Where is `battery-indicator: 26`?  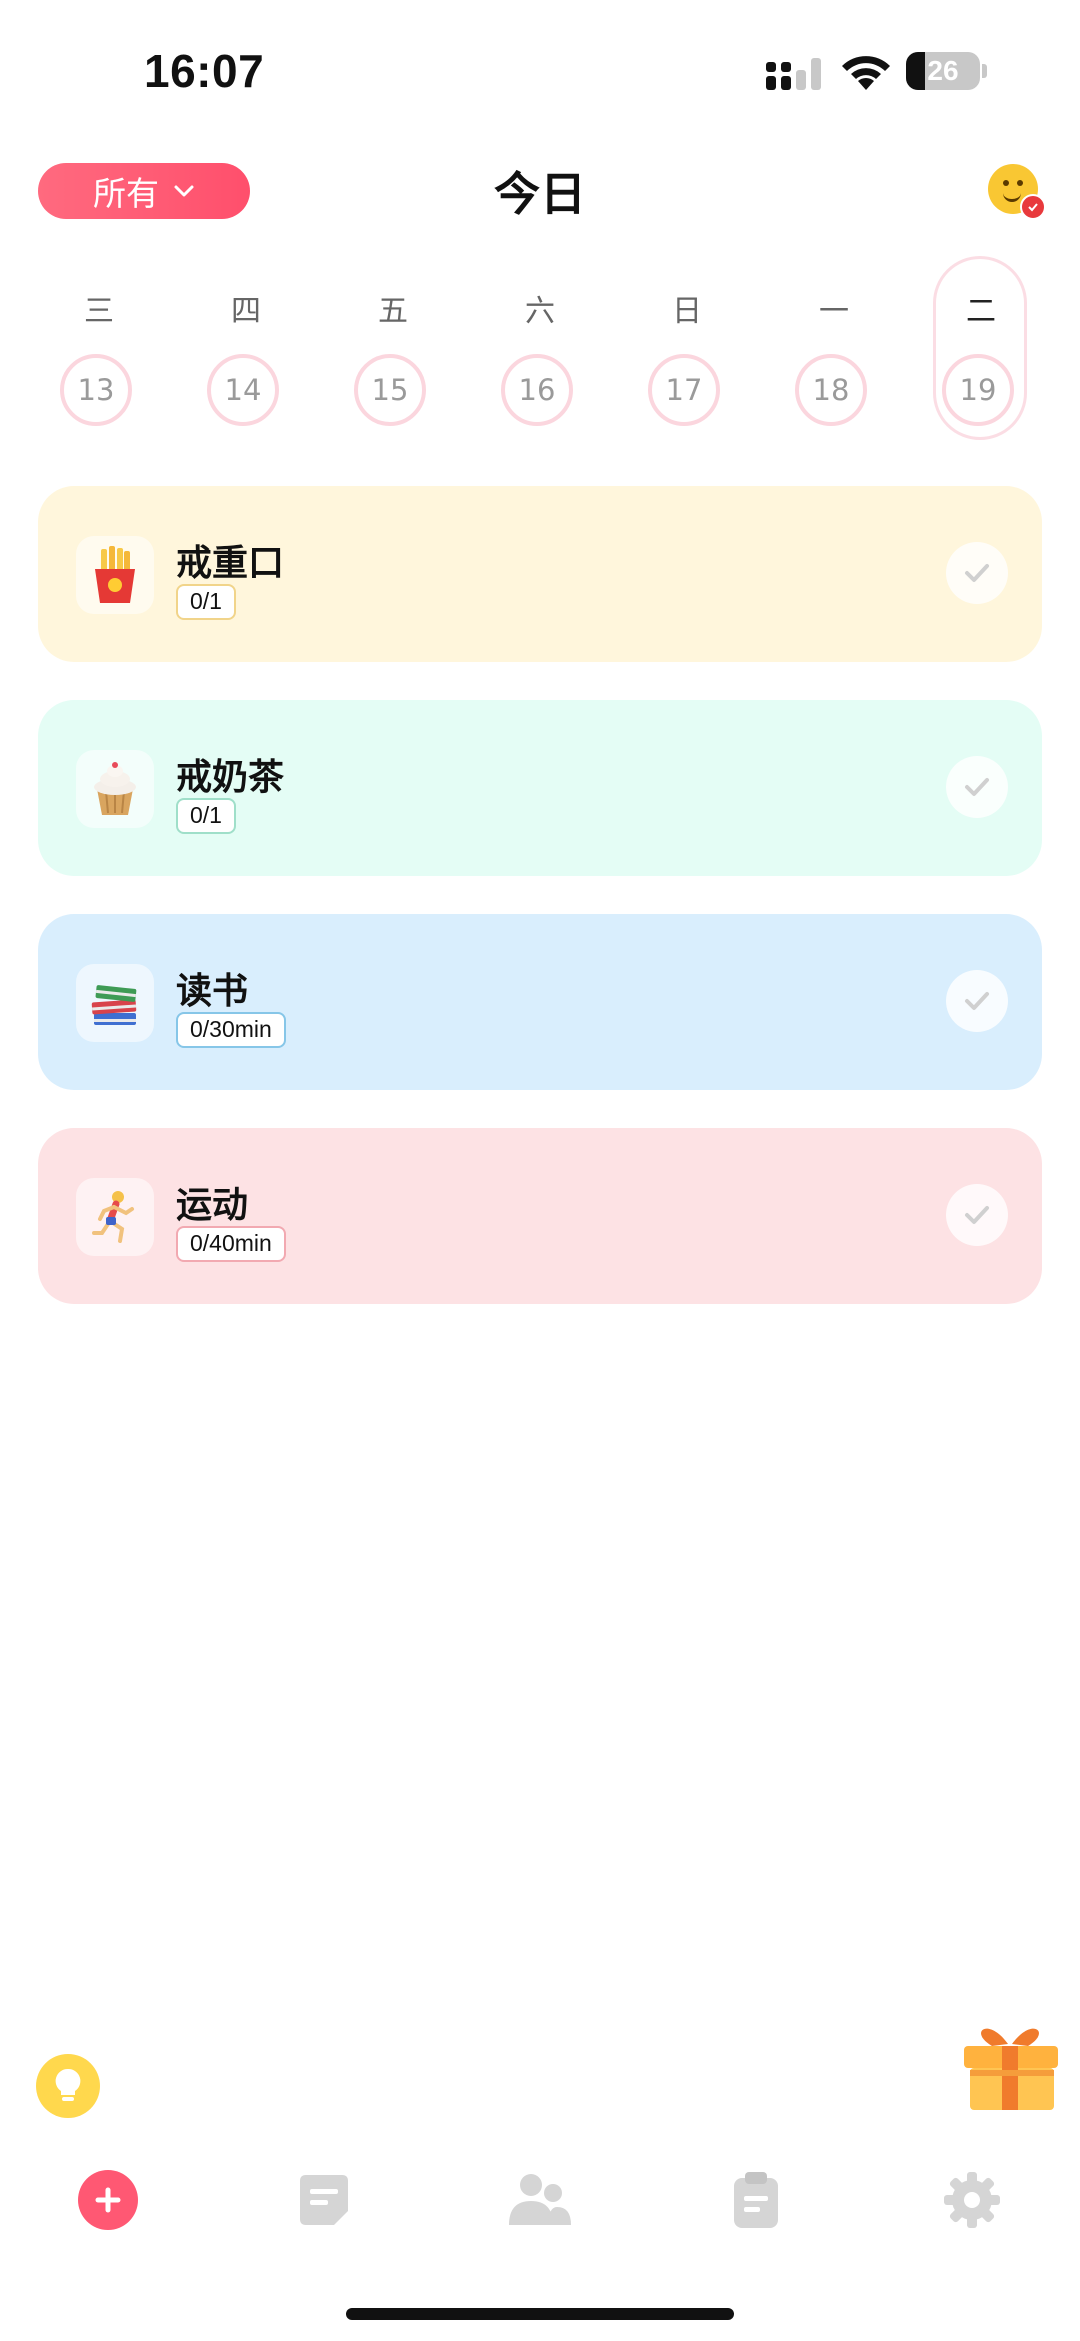 battery-indicator: 26 is located at coordinates (943, 71).